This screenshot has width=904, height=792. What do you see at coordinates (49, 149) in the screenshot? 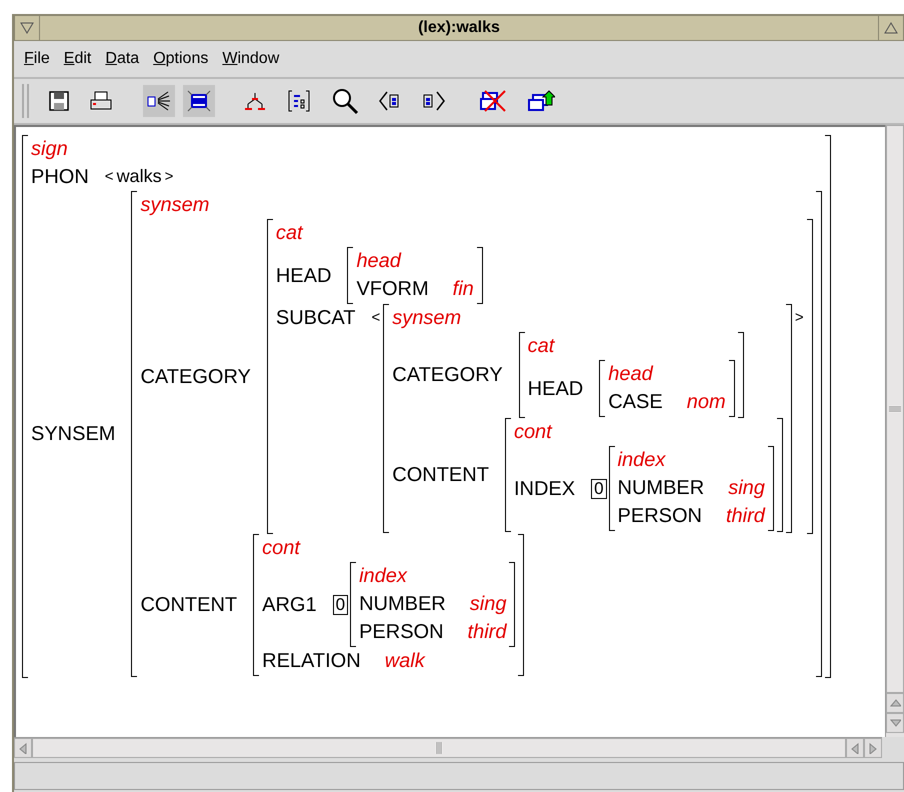
I see `avm-type: sign` at bounding box center [49, 149].